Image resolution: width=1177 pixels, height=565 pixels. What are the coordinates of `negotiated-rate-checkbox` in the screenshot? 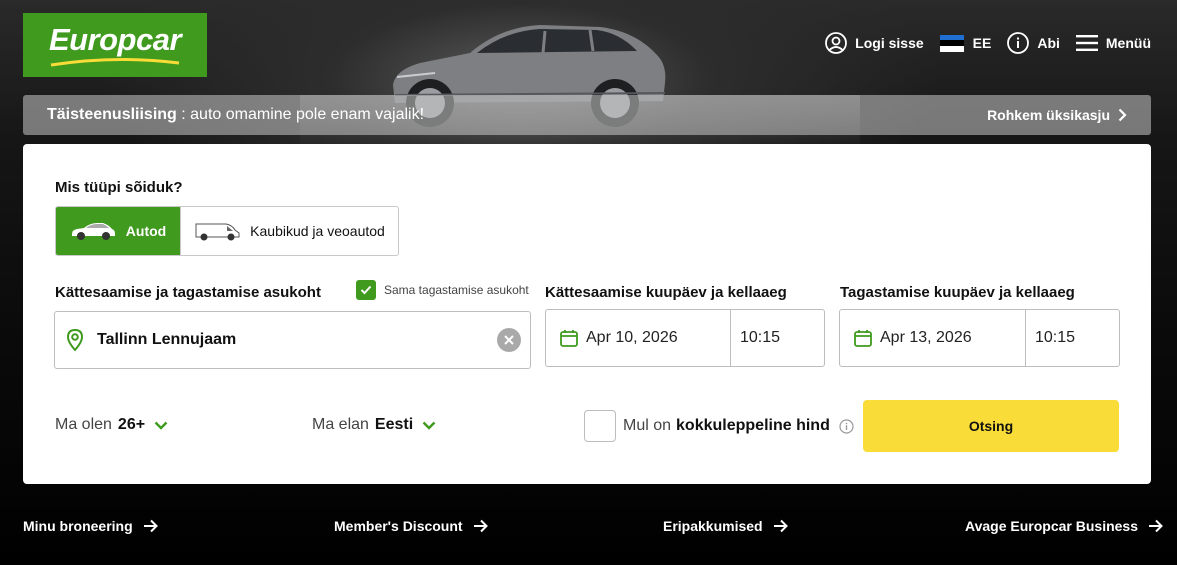 It's located at (600, 426).